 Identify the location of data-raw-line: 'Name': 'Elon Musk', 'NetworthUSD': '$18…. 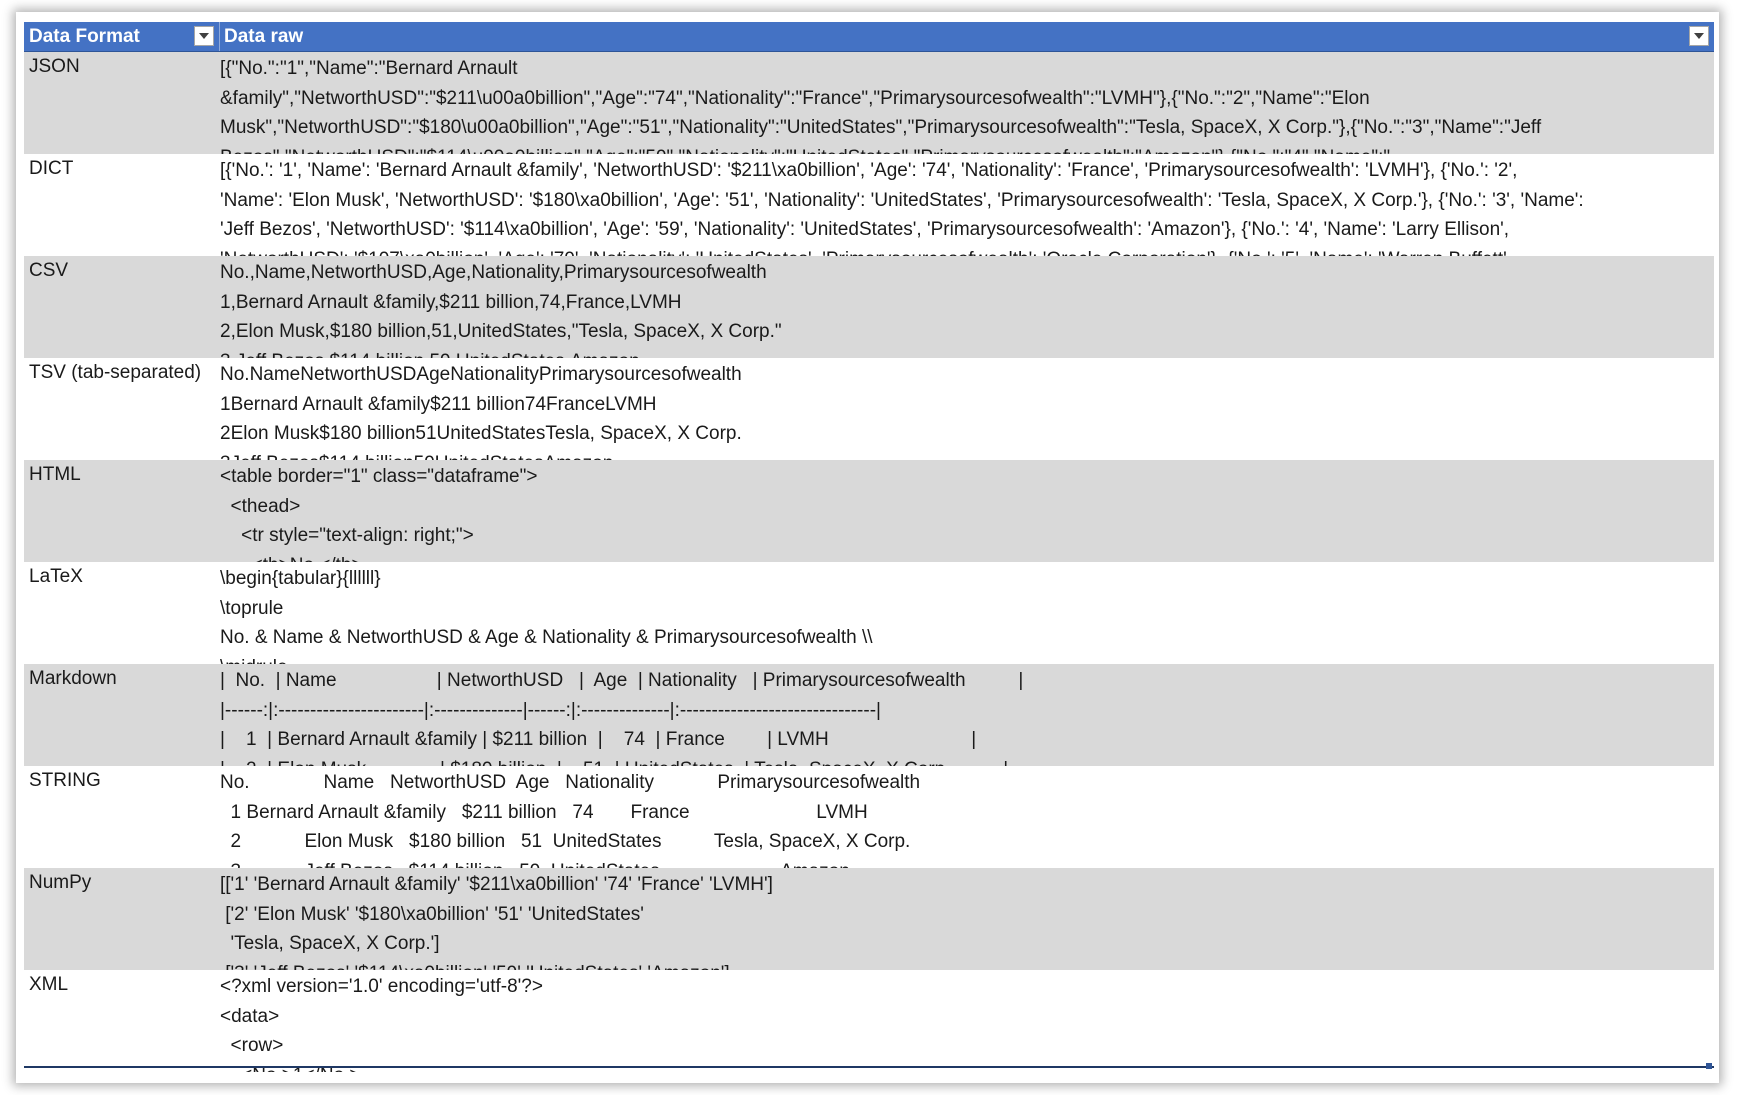
(902, 200).